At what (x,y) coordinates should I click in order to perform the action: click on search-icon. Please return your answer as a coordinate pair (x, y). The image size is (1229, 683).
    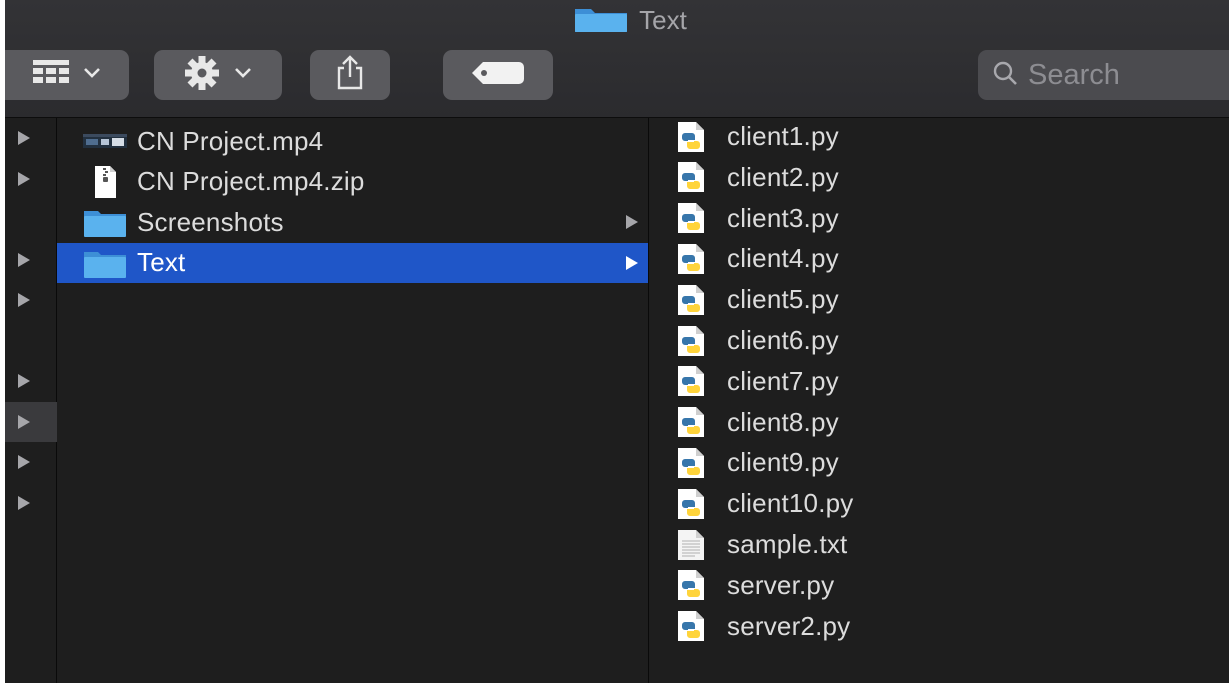
    Looking at the image, I should click on (1005, 75).